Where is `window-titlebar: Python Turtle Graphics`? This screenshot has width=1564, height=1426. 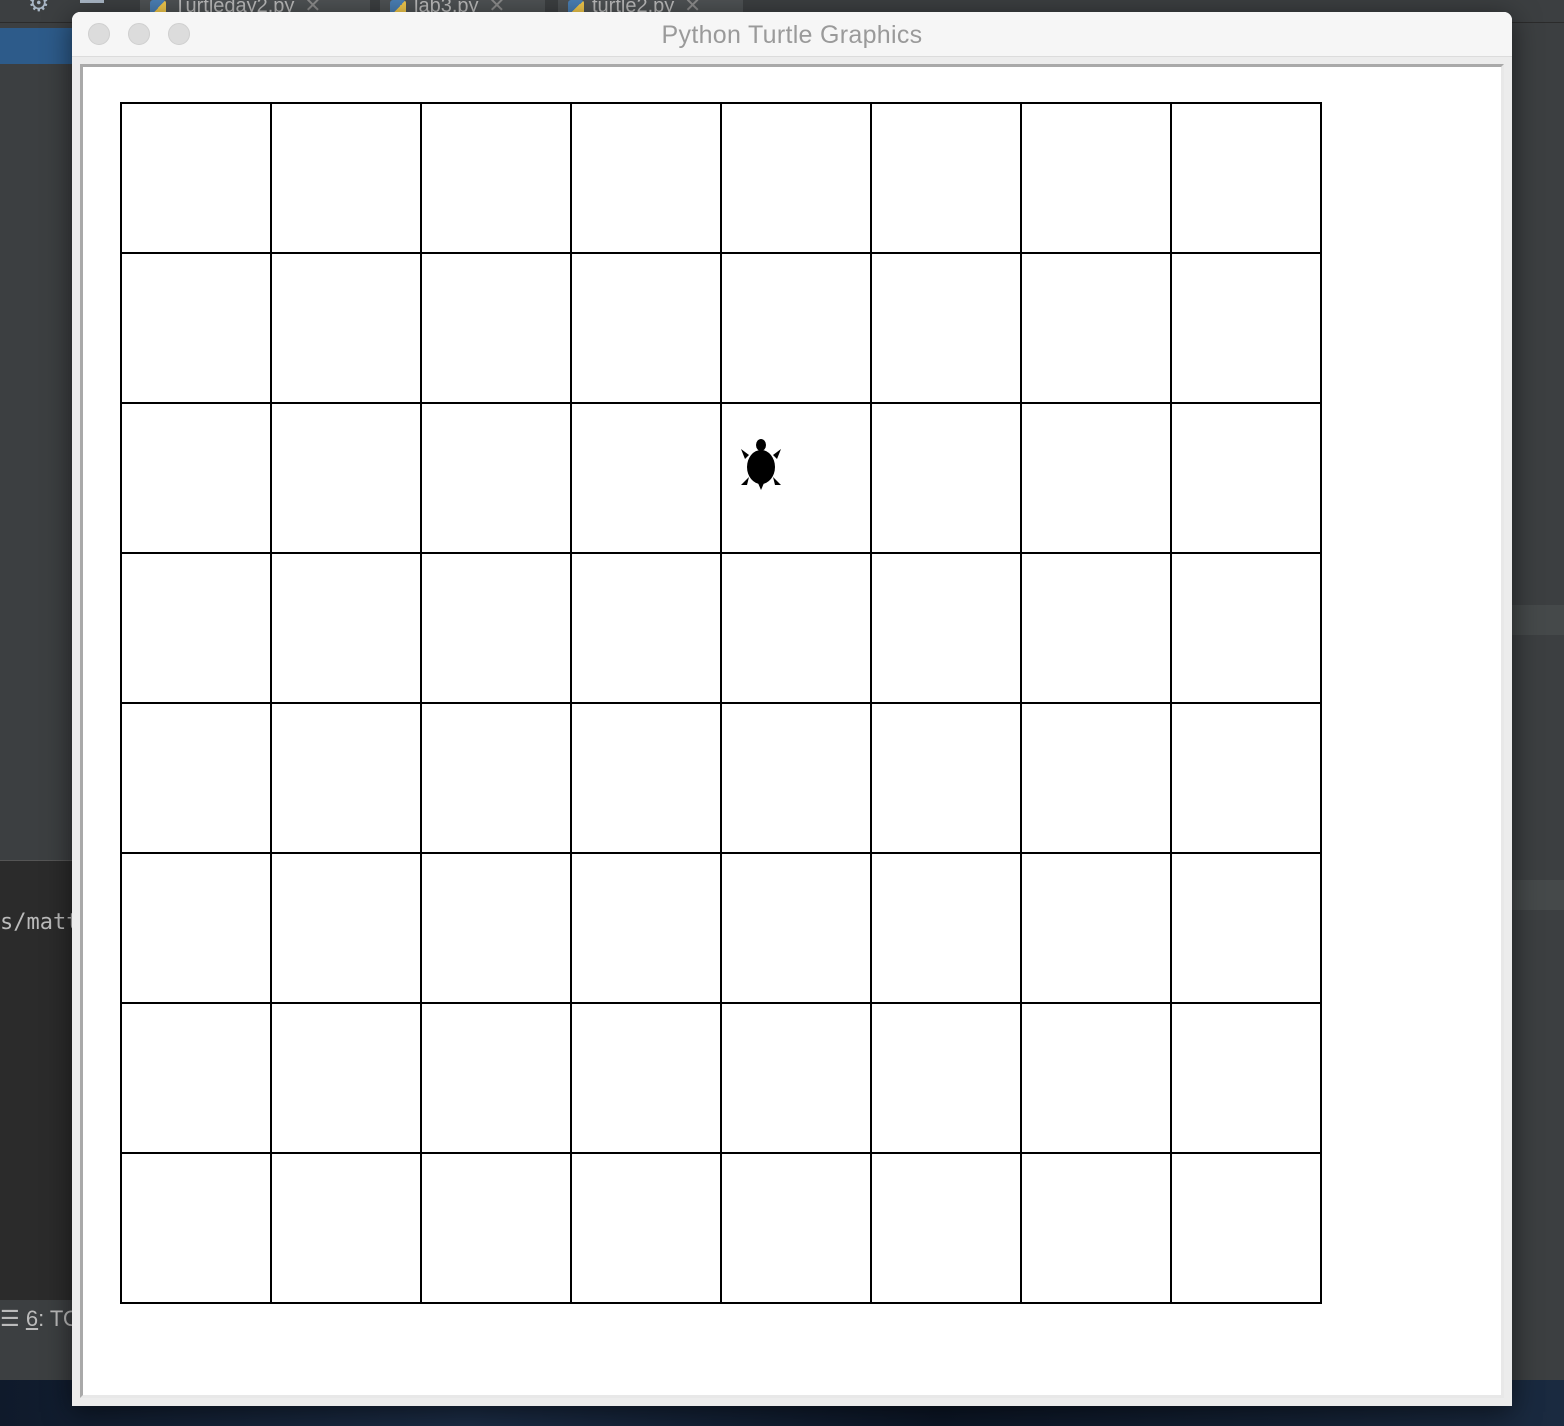
window-titlebar: Python Turtle Graphics is located at coordinates (792, 34).